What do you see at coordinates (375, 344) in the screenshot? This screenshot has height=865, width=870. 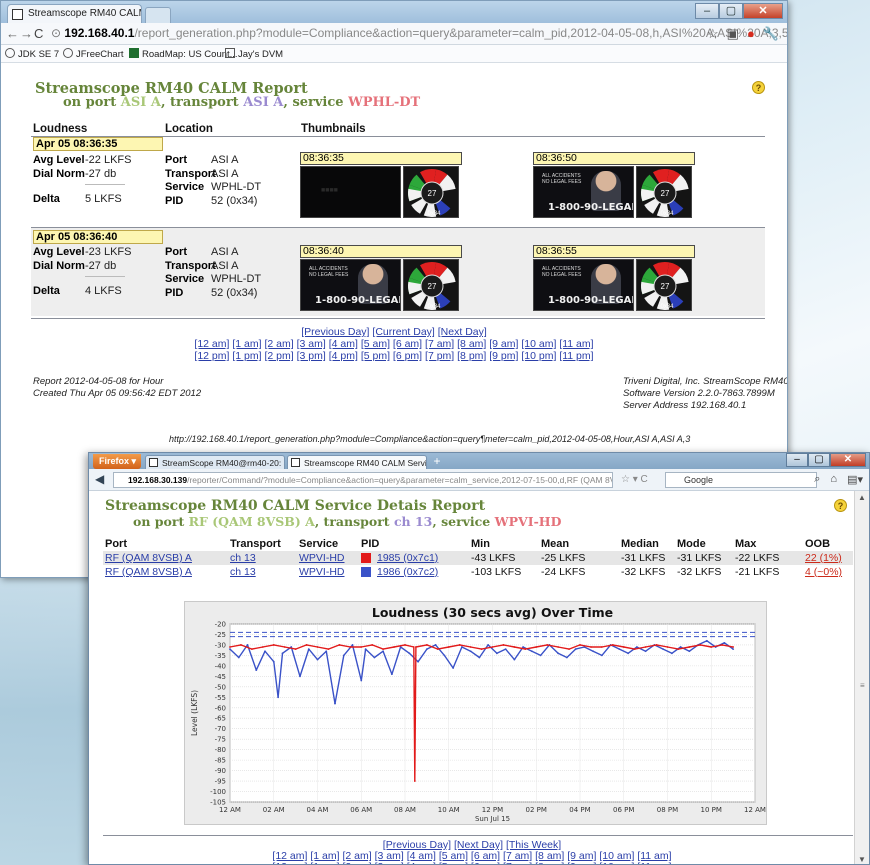 I see `hour-link: [5 am]` at bounding box center [375, 344].